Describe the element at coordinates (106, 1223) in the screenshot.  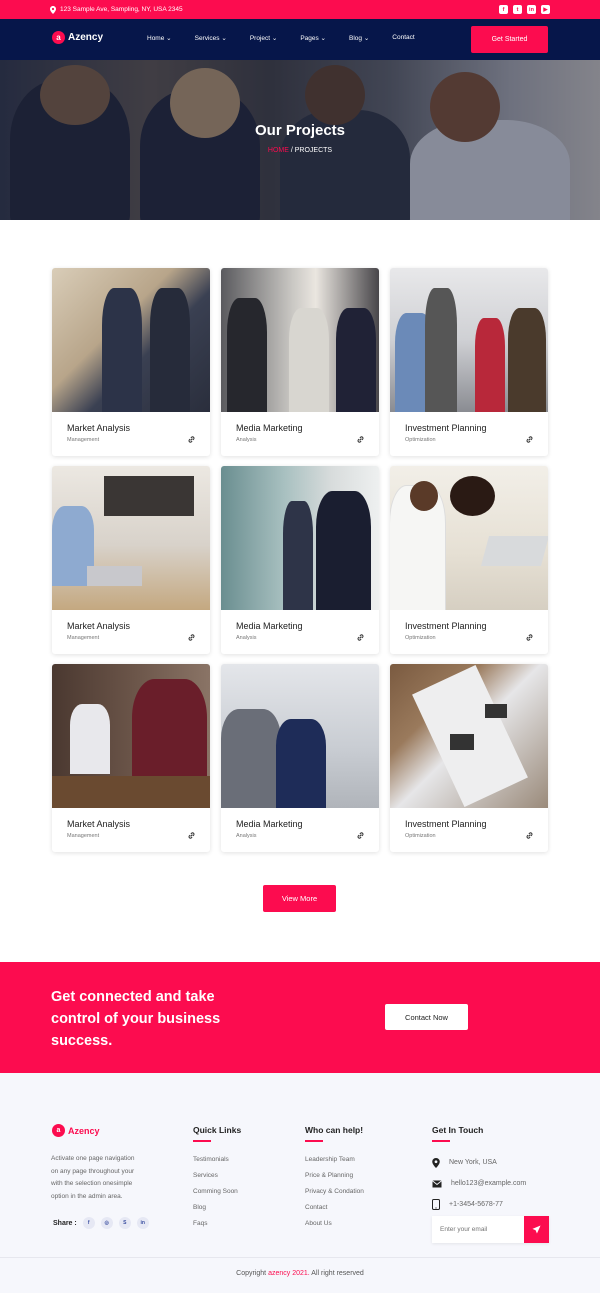
I see `dribbble-icon: ◎` at that location.